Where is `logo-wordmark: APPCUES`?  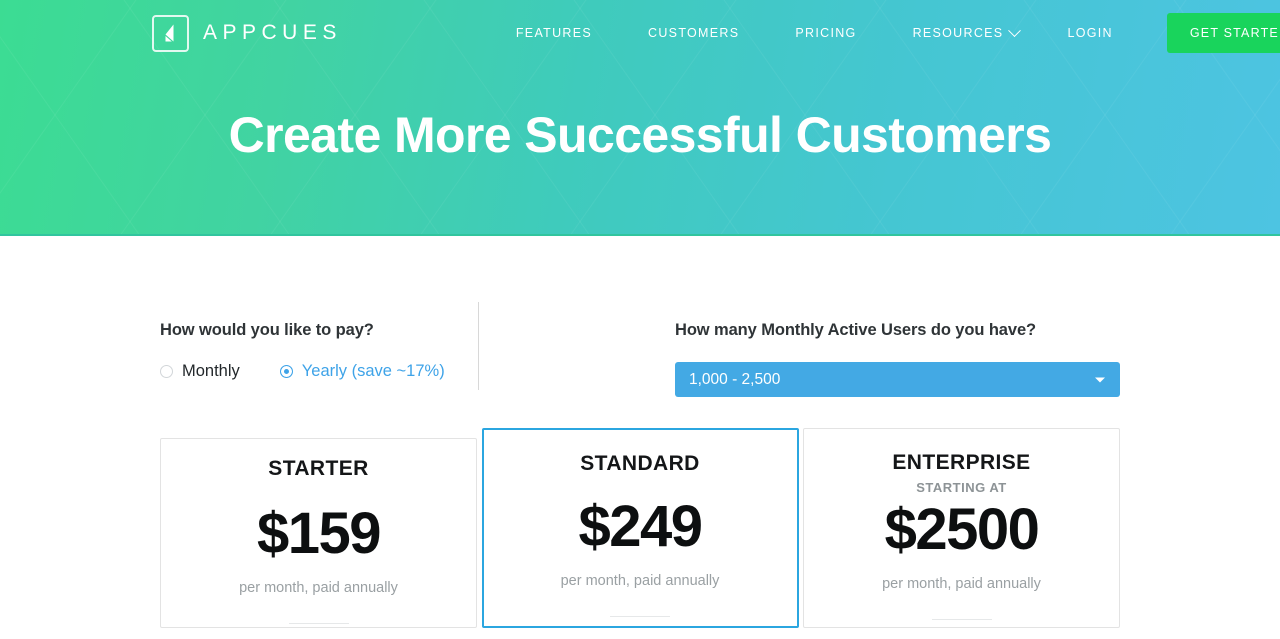
logo-wordmark: APPCUES is located at coordinates (272, 32).